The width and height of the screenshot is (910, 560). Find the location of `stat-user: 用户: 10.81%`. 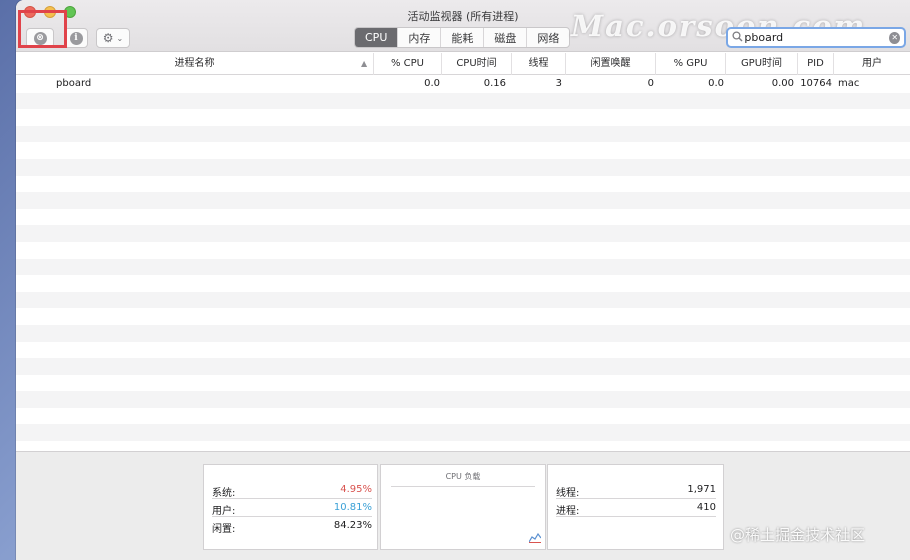

stat-user: 用户: 10.81% is located at coordinates (292, 508).